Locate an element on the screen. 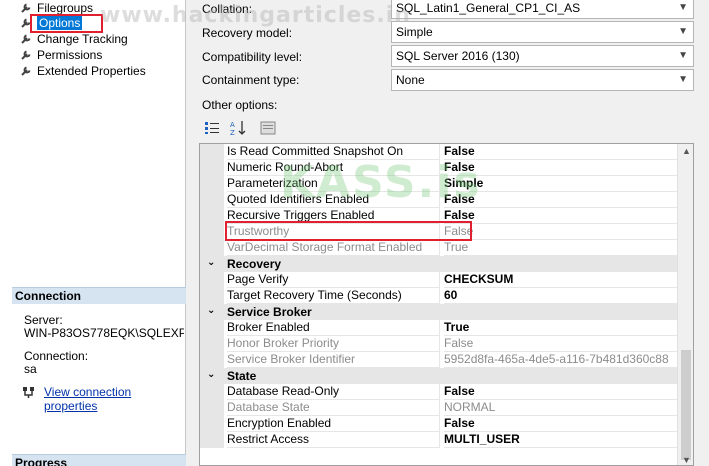 Image resolution: width=709 pixels, height=466 pixels. svg-text: A is located at coordinates (232, 125).